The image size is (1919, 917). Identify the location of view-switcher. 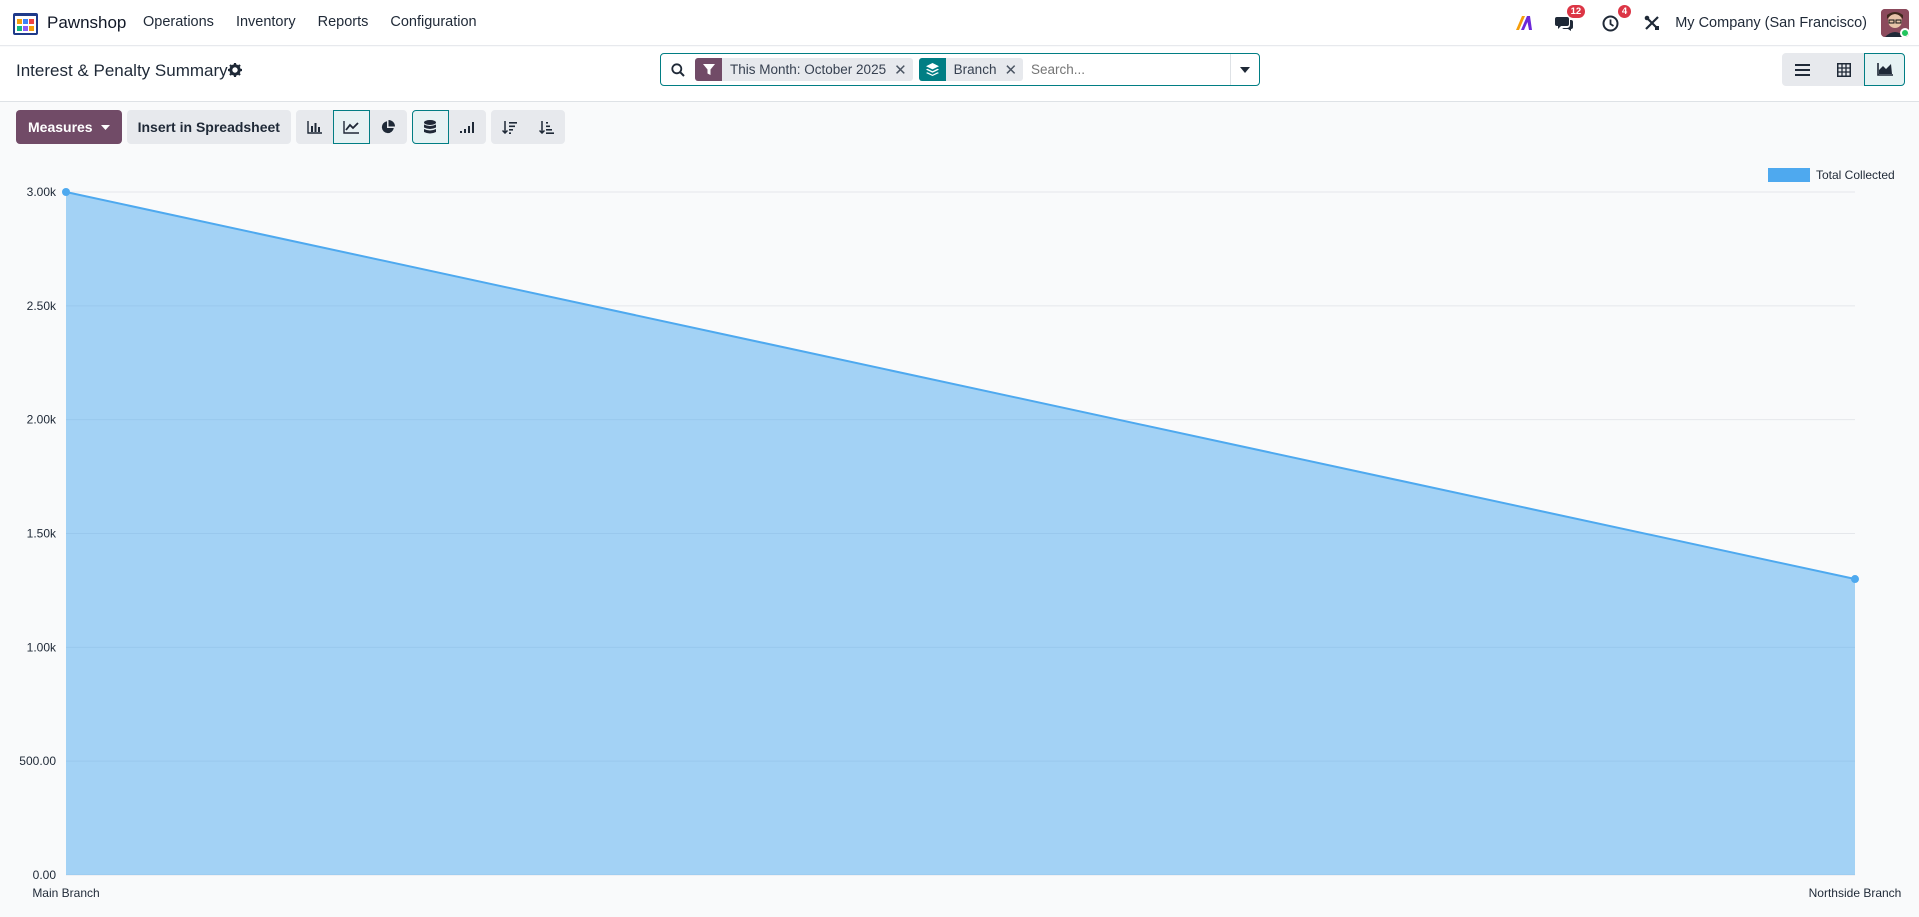
(1843, 69).